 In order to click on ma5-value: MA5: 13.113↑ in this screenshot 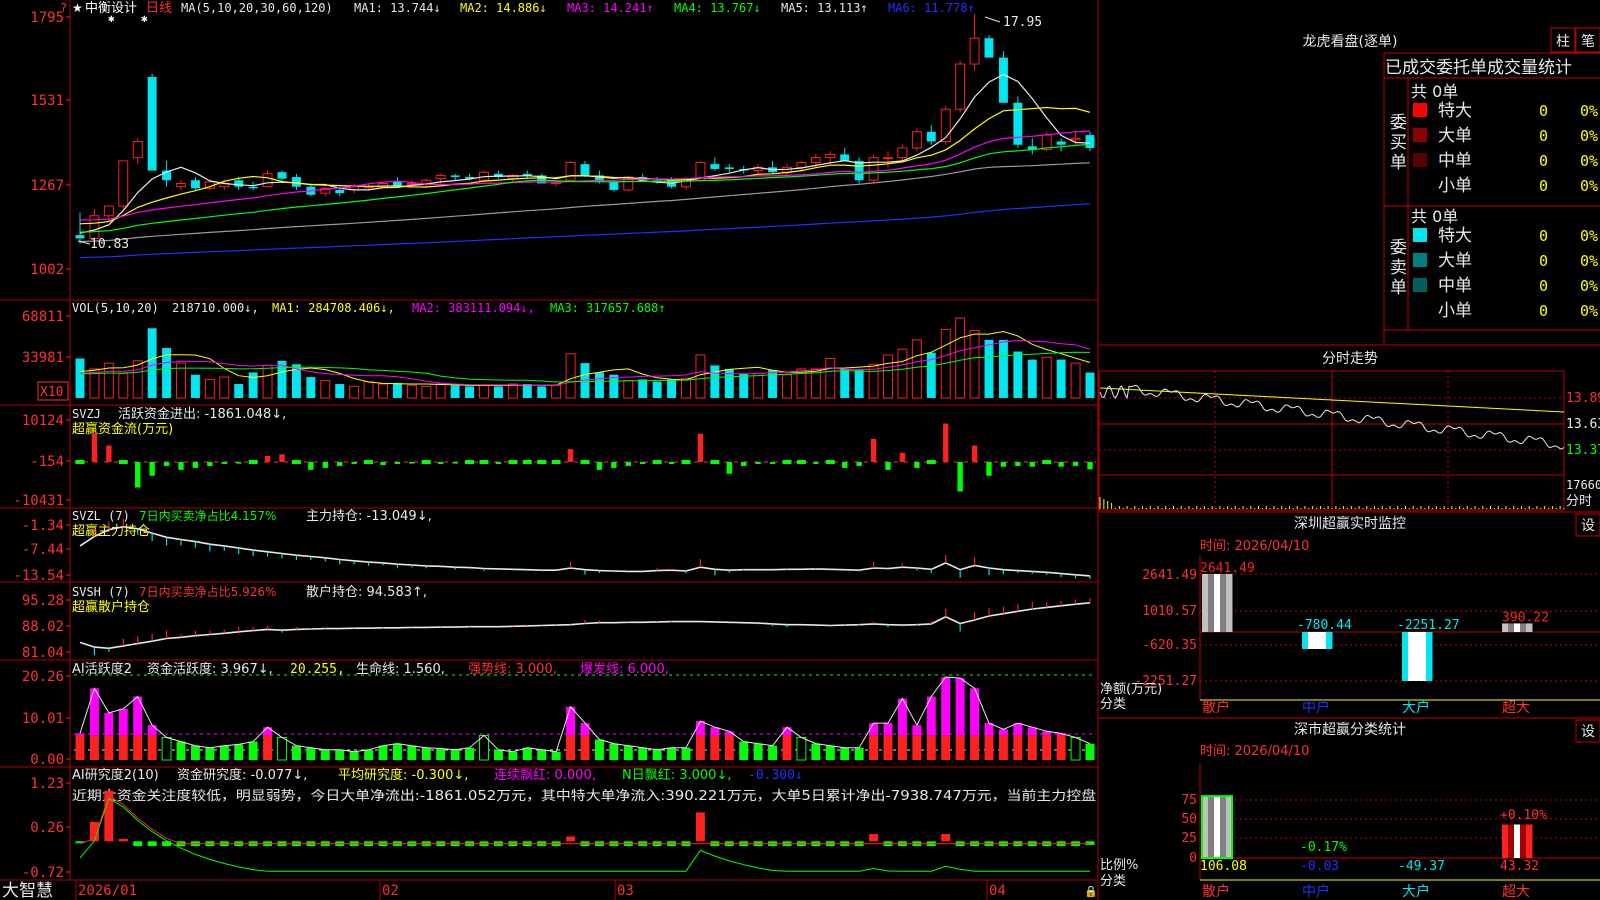, I will do `click(824, 8)`.